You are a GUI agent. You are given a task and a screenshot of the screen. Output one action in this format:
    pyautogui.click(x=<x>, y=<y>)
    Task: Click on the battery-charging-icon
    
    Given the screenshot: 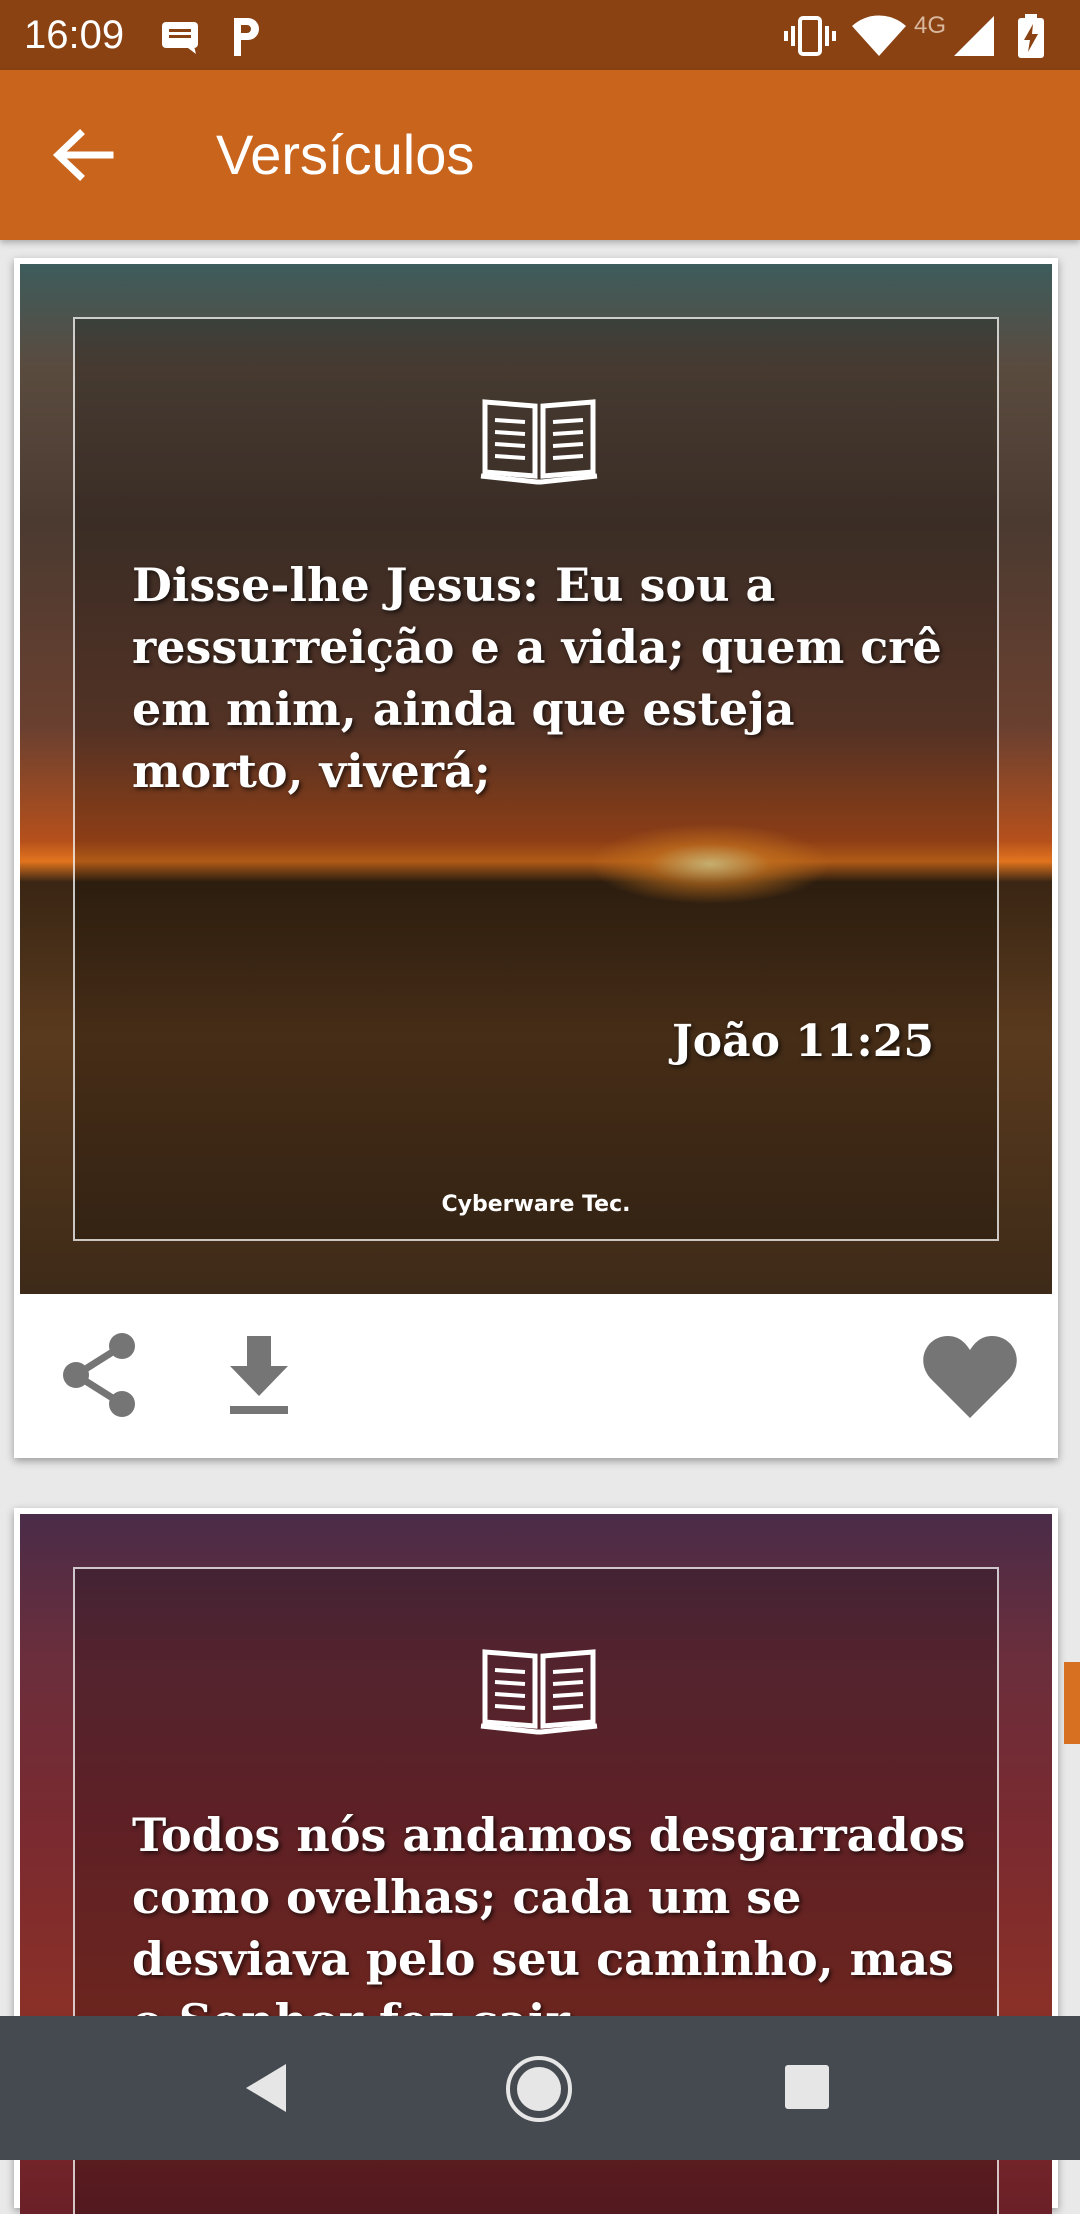 What is the action you would take?
    pyautogui.click(x=1031, y=36)
    